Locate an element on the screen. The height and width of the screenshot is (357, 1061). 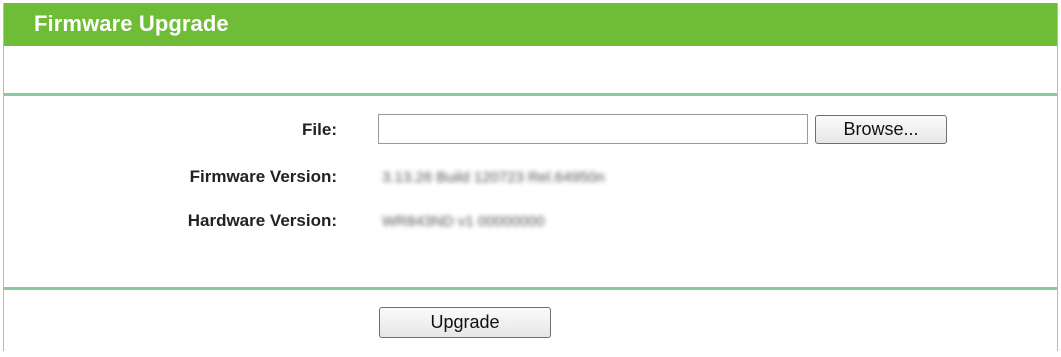
hardware-version-label: Hardware Version: is located at coordinates (262, 220).